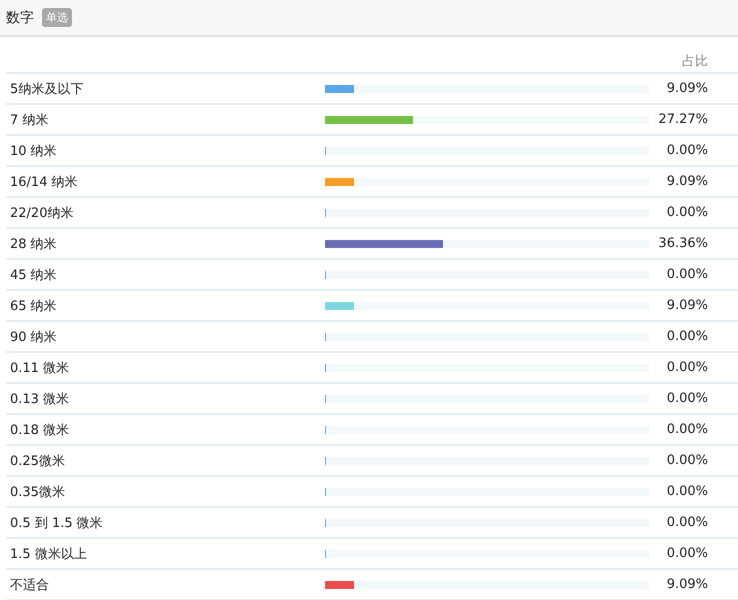 The image size is (738, 600). Describe the element at coordinates (33, 275) in the screenshot. I see `option-label: 45 纳米` at that location.